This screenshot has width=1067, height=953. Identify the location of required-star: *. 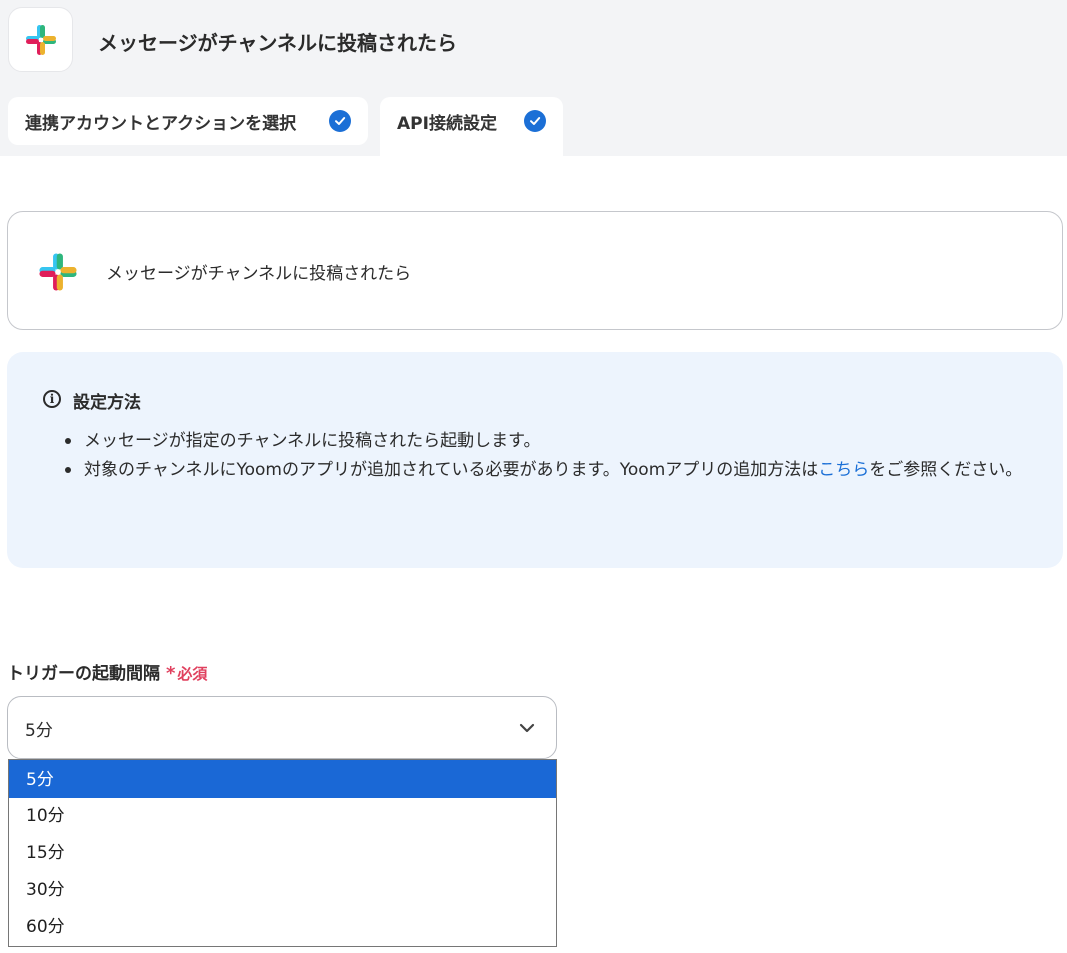
(171, 673).